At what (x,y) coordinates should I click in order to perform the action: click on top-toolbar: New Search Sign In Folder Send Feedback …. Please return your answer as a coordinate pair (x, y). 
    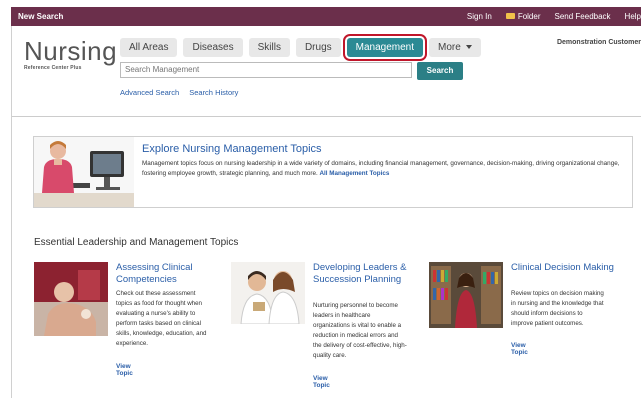
    Looking at the image, I should click on (326, 16).